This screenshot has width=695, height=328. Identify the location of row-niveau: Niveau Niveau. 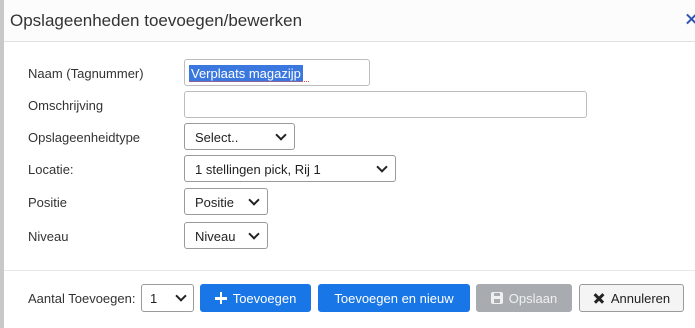
(349, 236).